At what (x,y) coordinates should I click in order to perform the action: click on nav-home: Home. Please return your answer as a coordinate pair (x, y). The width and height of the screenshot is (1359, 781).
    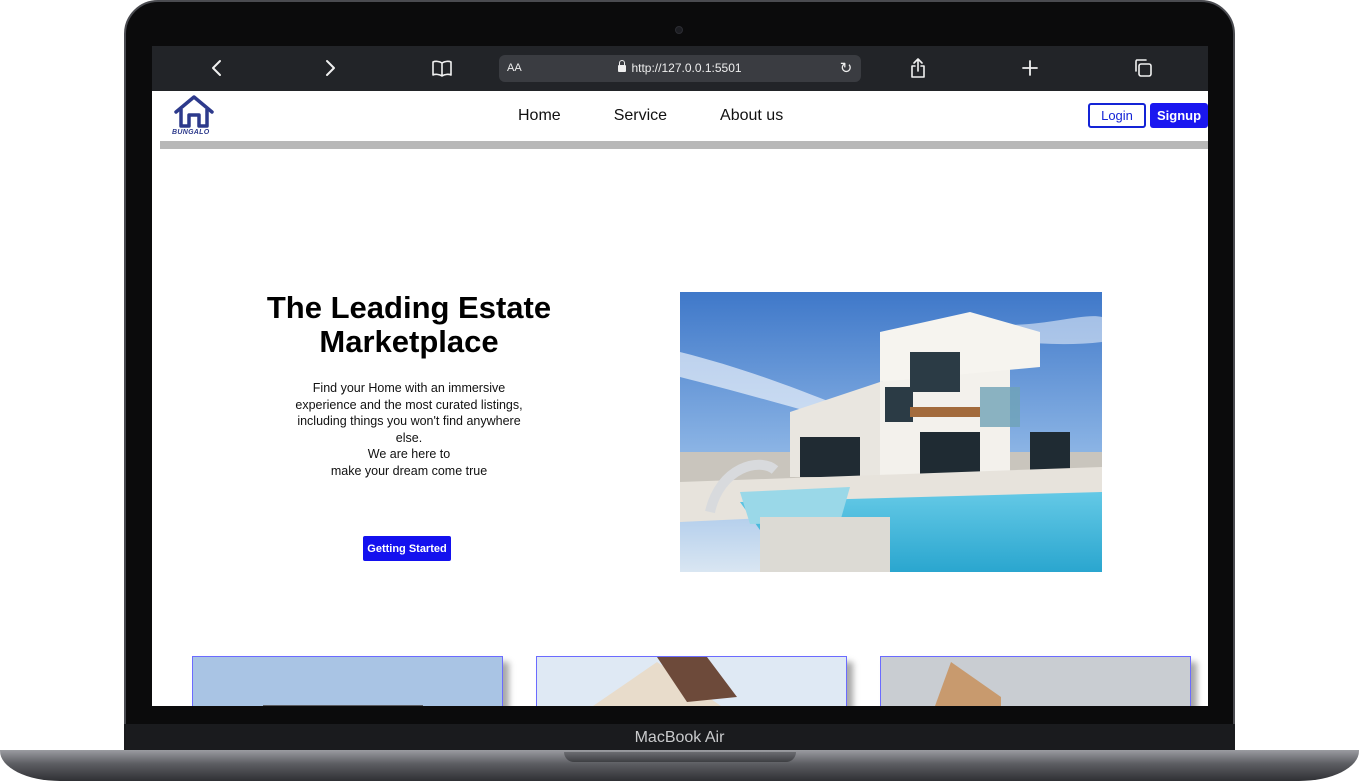
    Looking at the image, I should click on (539, 116).